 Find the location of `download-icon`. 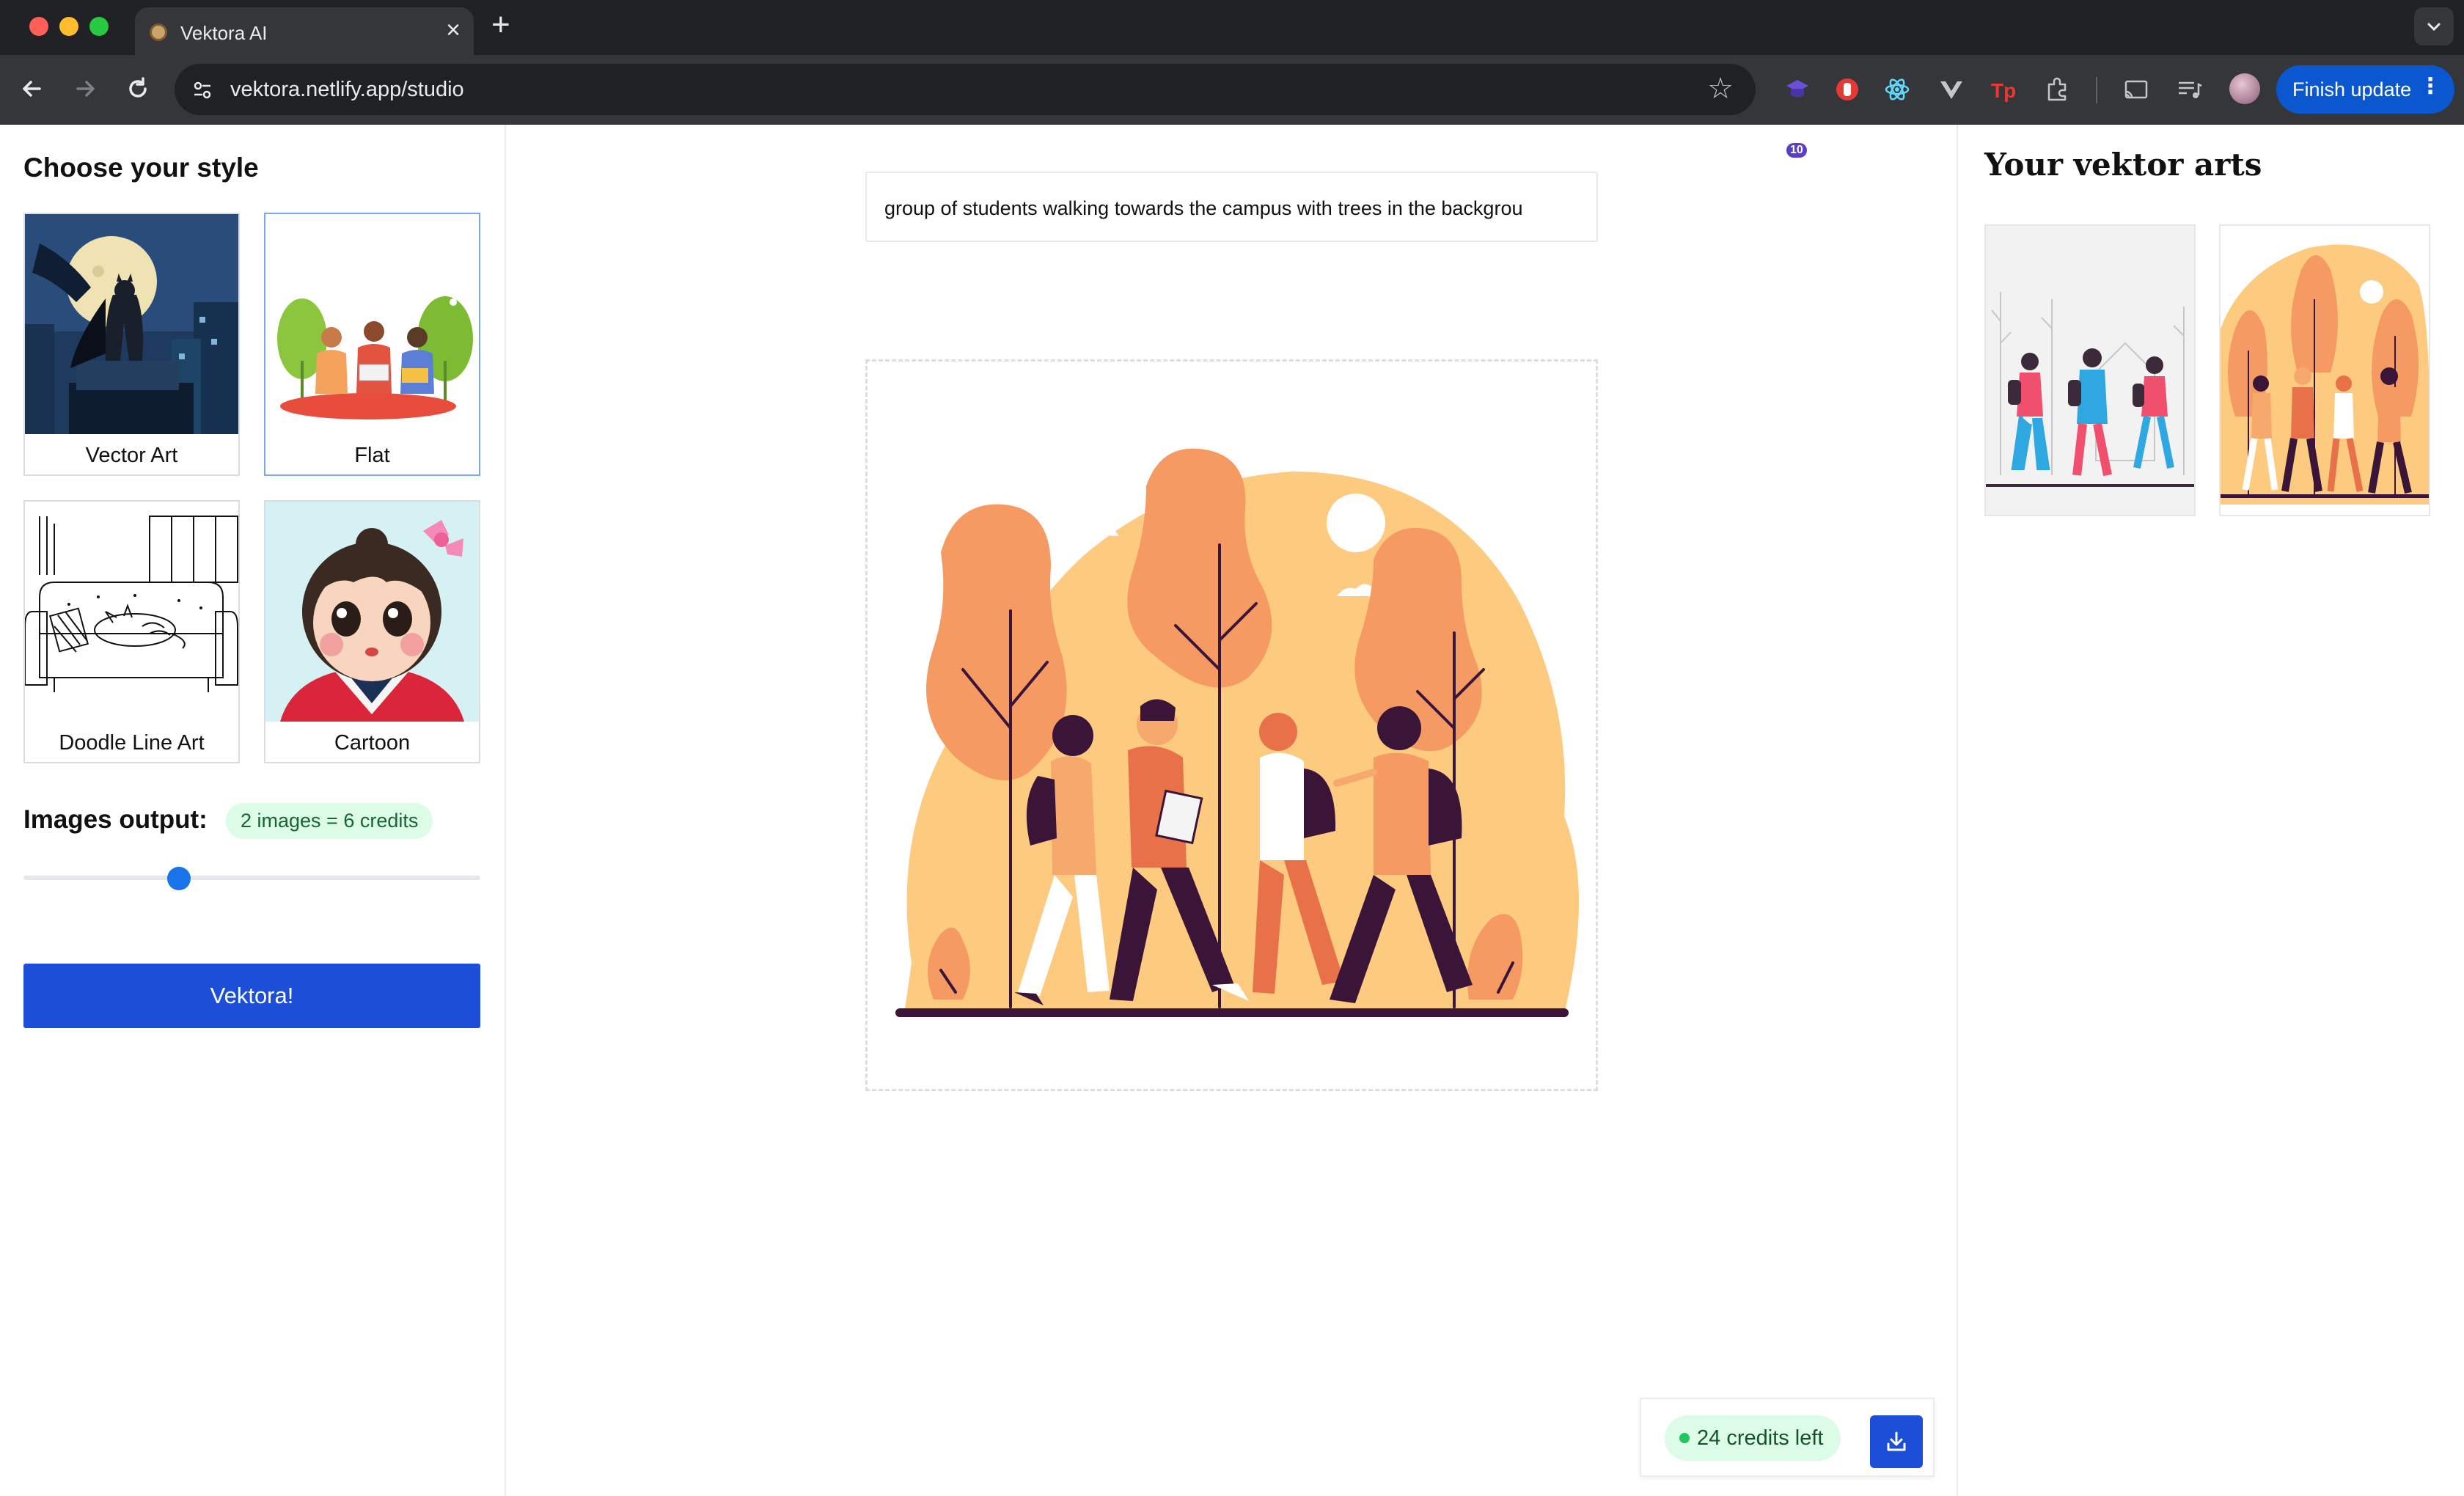

download-icon is located at coordinates (1896, 1441).